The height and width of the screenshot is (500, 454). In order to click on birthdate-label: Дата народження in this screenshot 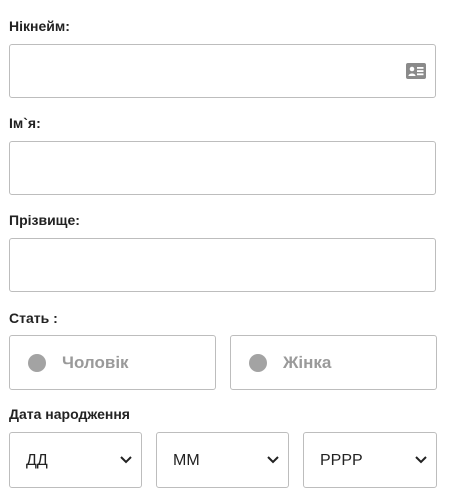, I will do `click(69, 414)`.